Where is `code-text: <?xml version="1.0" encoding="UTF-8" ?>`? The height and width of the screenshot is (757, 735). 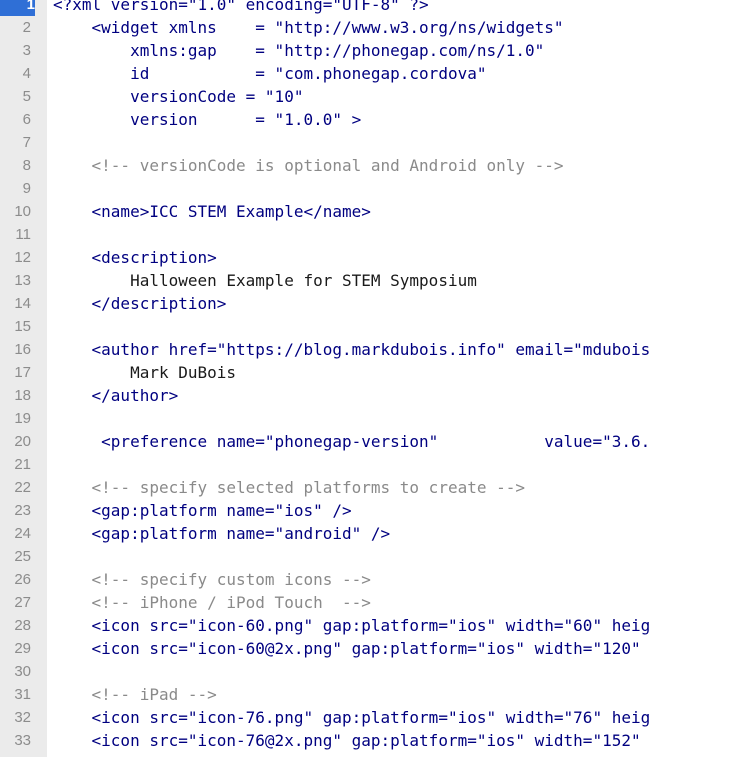
code-text: <?xml version="1.0" encoding="UTF-8" ?> is located at coordinates (241, 7).